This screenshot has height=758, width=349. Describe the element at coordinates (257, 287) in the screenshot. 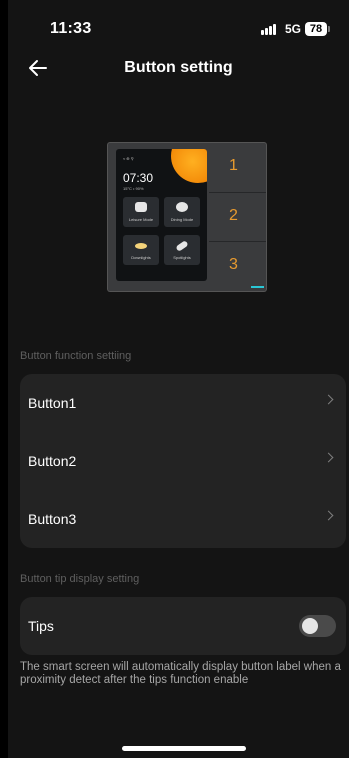

I see `key-indicator` at that location.